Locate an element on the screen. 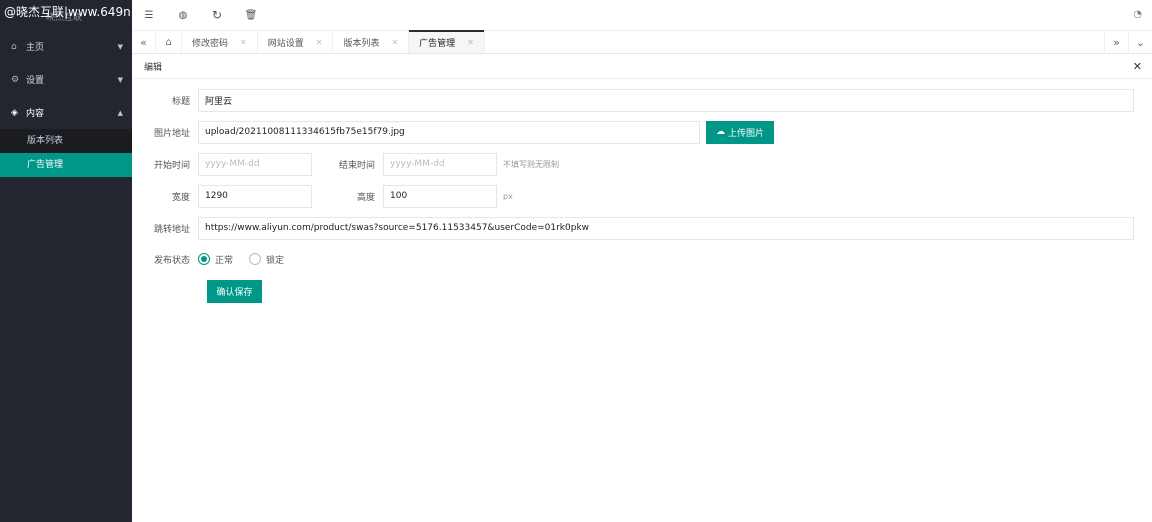 The image size is (1152, 522). sidebar-item-label: 内容 is located at coordinates (35, 114).